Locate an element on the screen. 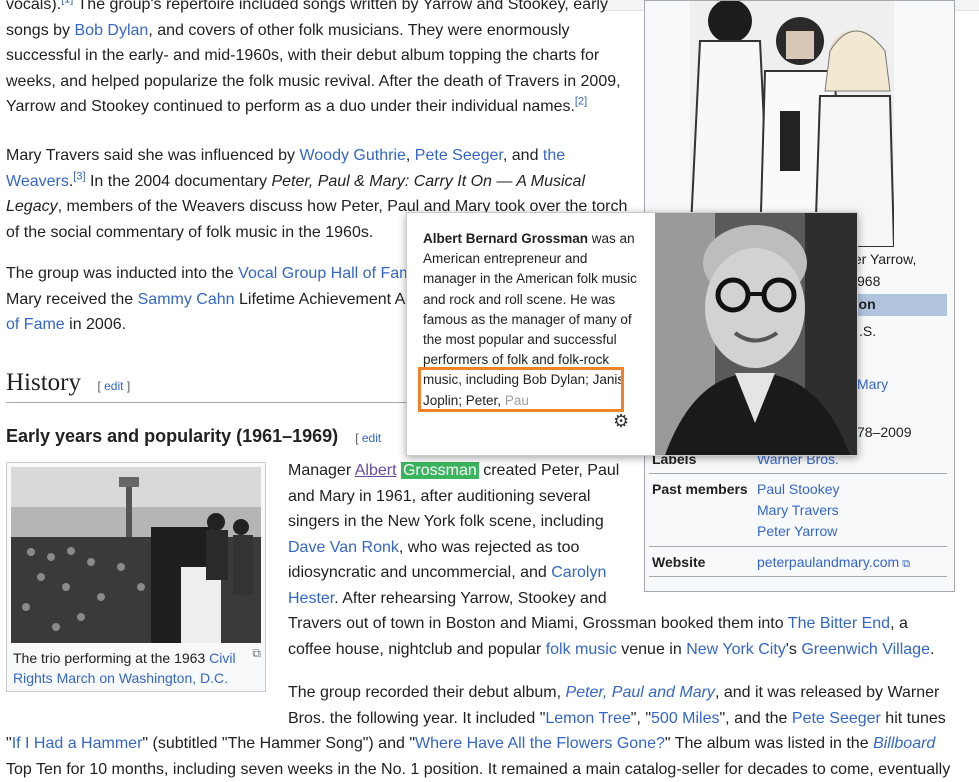 This screenshot has height=782, width=979. link-hester: Hester is located at coordinates (311, 598).